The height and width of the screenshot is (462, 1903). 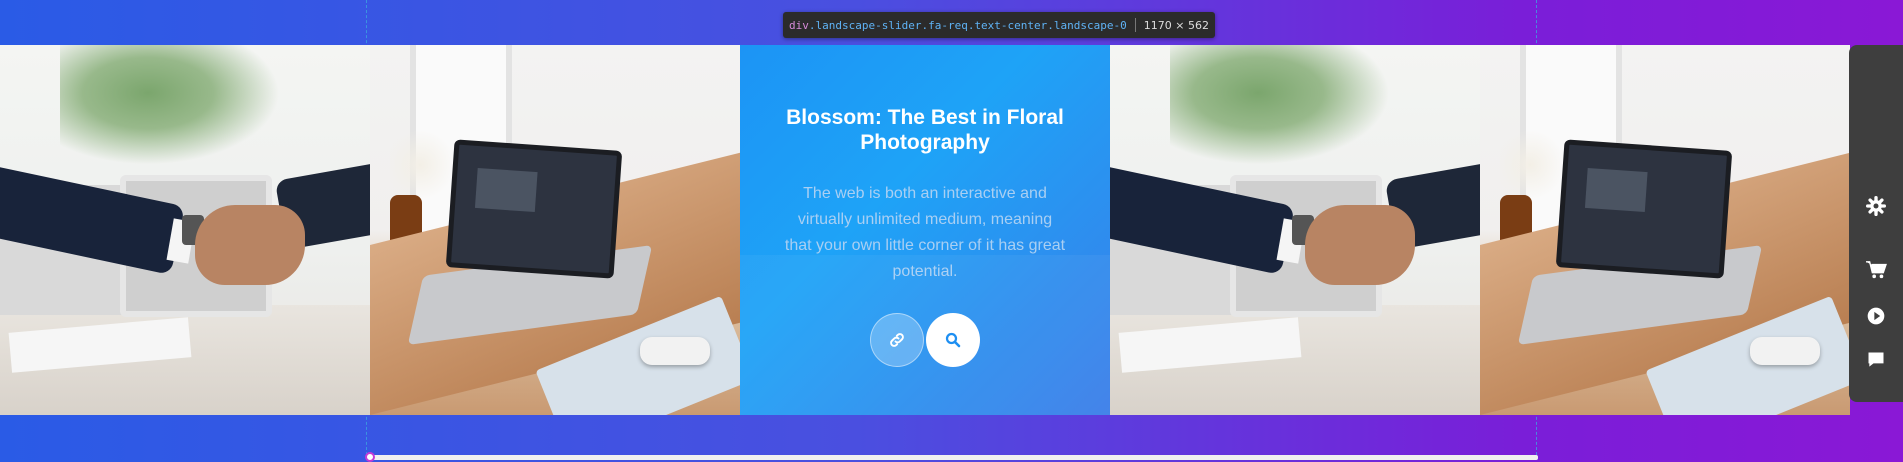 I want to click on cart-button, so click(x=1876, y=270).